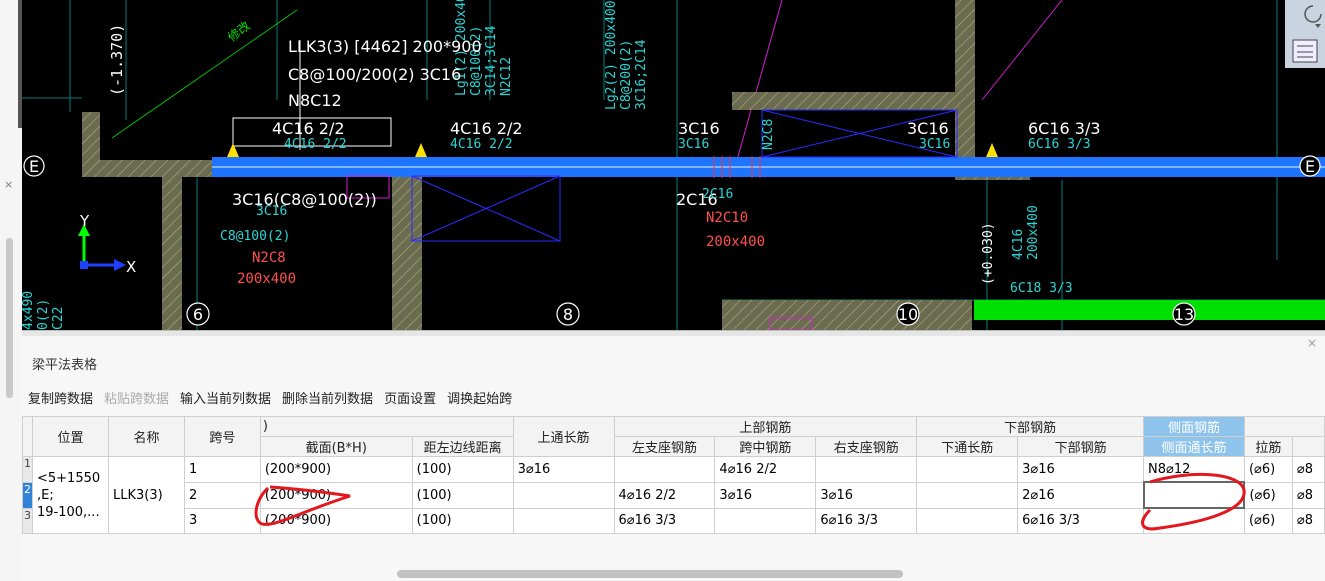  Describe the element at coordinates (27, 520) in the screenshot. I see `row-number: 3` at that location.